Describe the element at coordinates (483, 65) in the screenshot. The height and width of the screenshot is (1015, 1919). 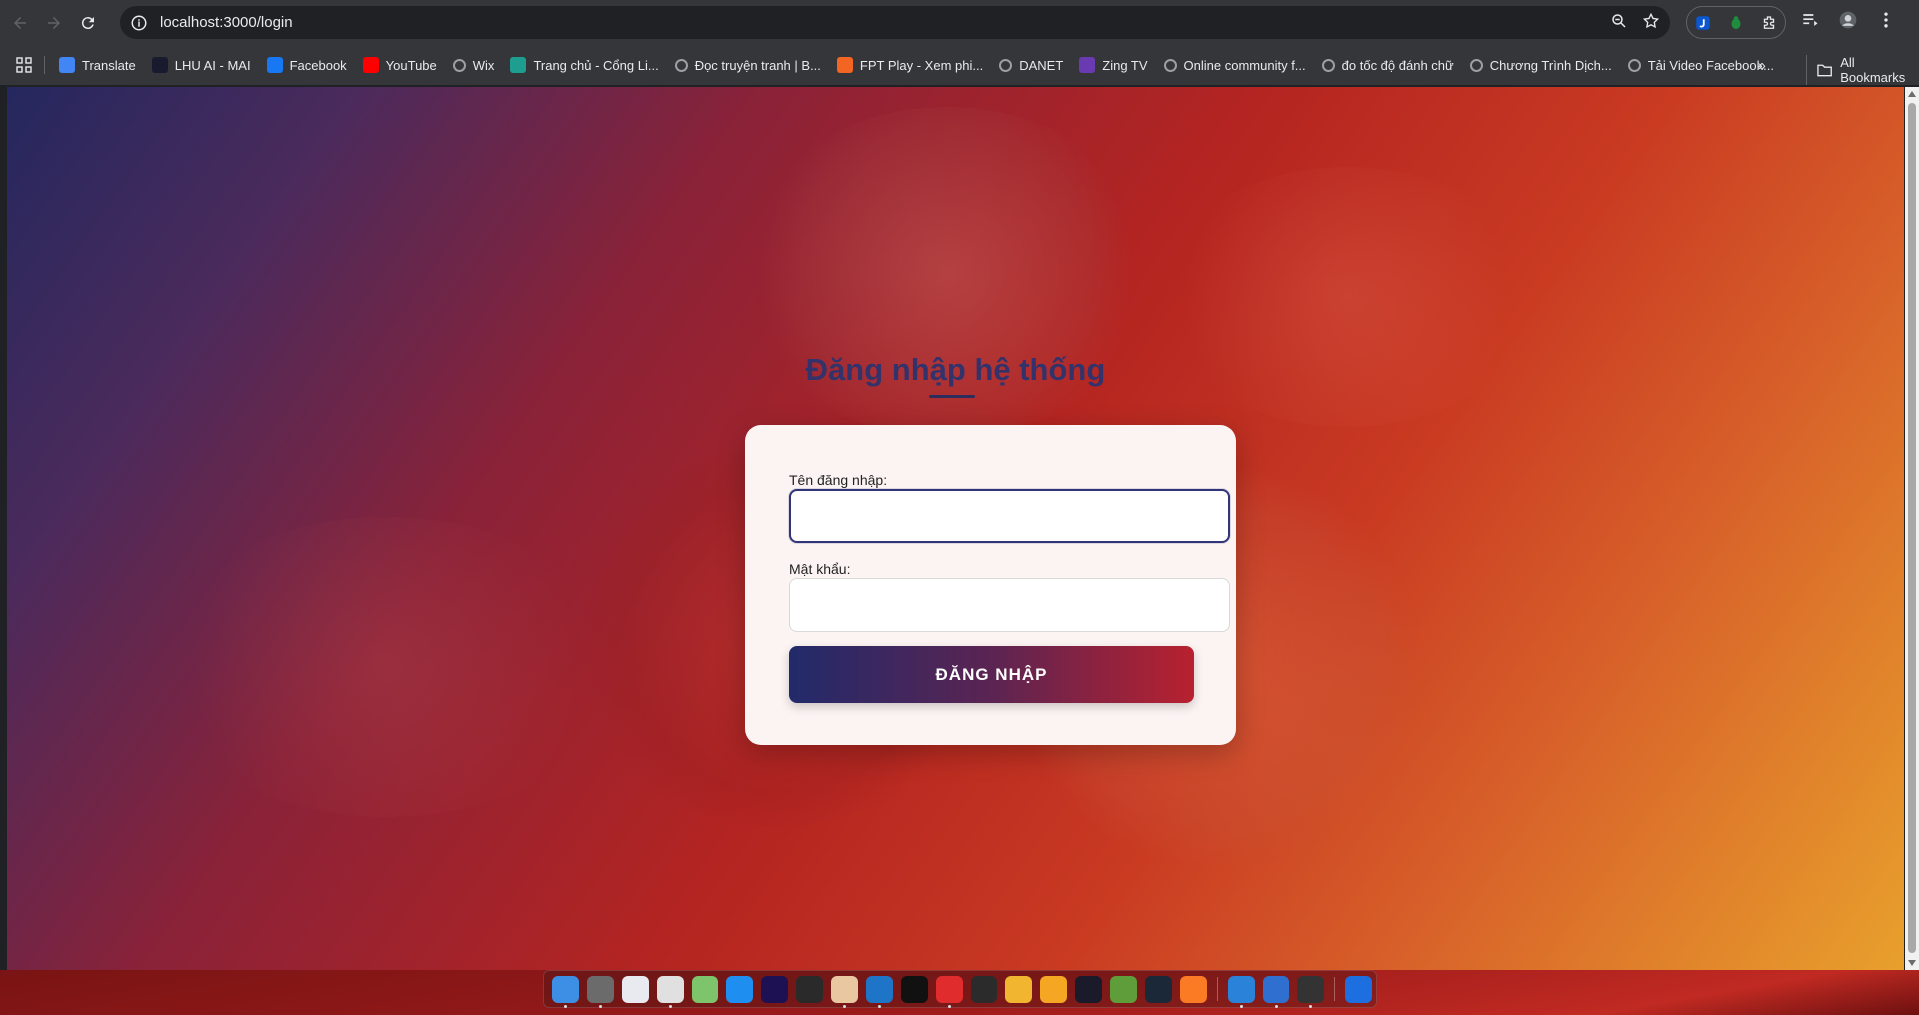
I see `bookmark-label: Wix` at that location.